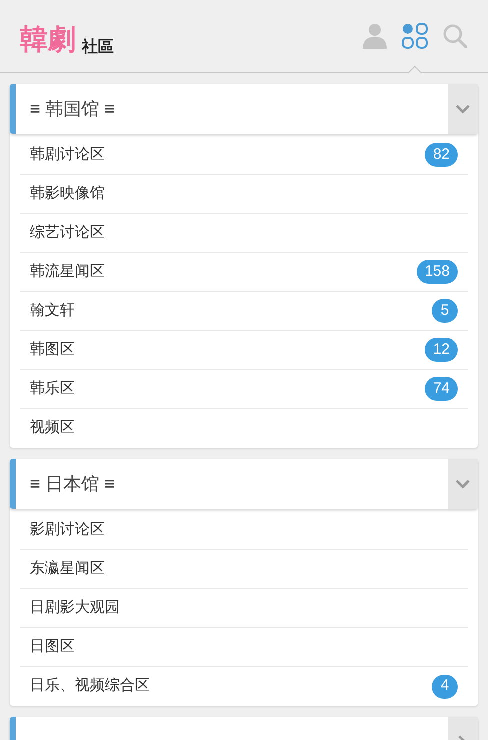  I want to click on forum-row: 韩图区 12, so click(244, 350).